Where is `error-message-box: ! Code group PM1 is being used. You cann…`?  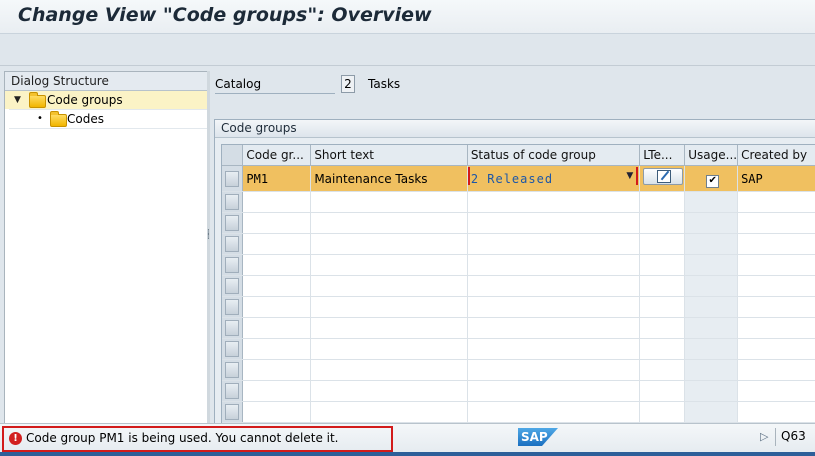 error-message-box: ! Code group PM1 is being used. You cann… is located at coordinates (197, 439).